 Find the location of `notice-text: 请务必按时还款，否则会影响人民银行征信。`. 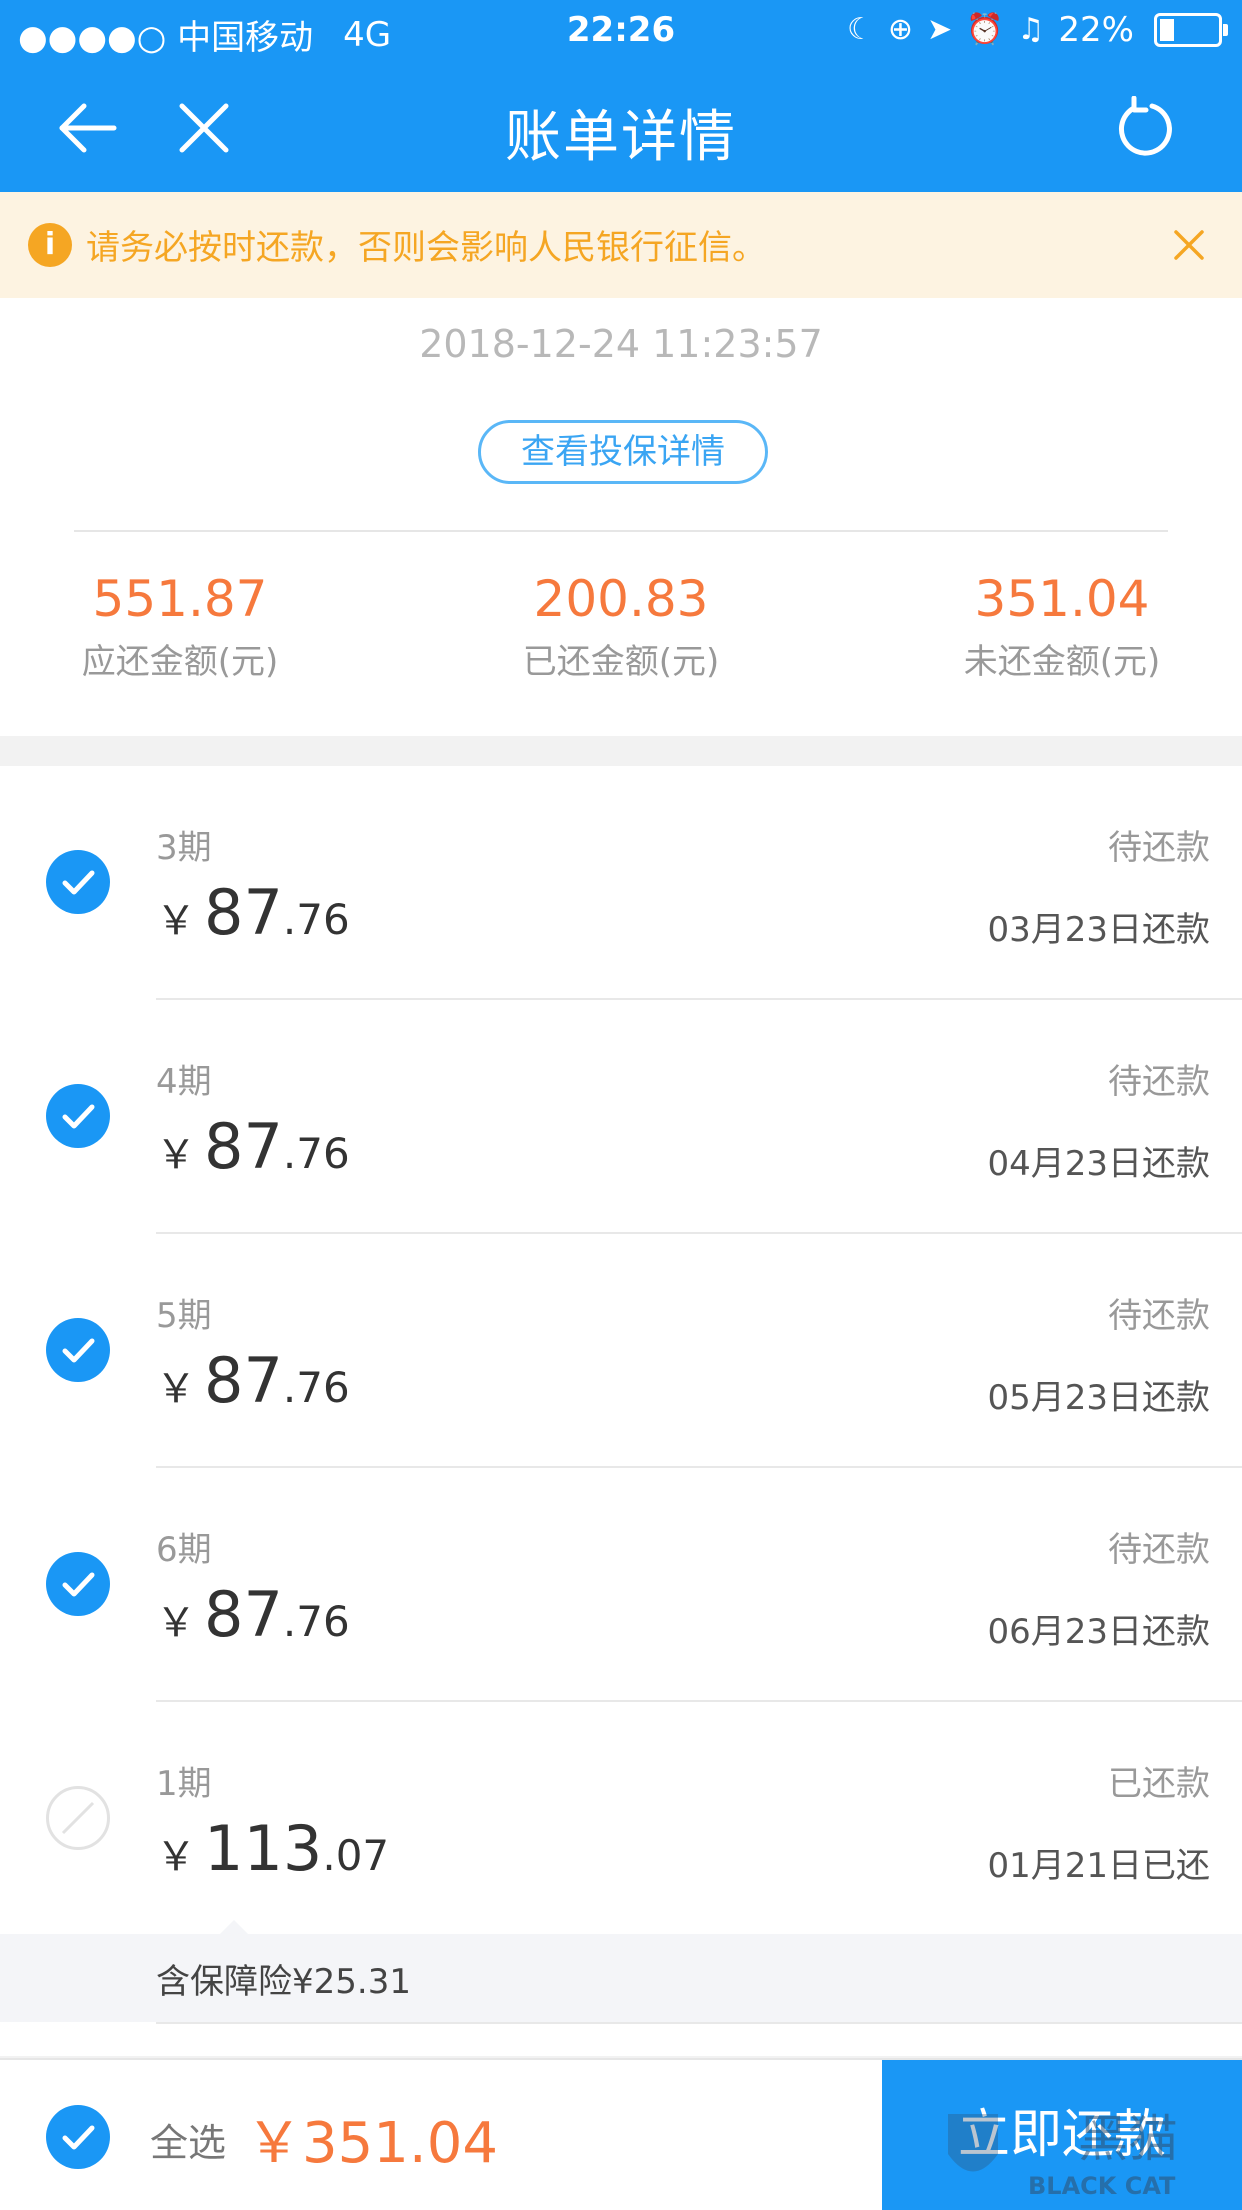

notice-text: 请务必按时还款，否则会影响人民银行征信。 is located at coordinates (426, 248).